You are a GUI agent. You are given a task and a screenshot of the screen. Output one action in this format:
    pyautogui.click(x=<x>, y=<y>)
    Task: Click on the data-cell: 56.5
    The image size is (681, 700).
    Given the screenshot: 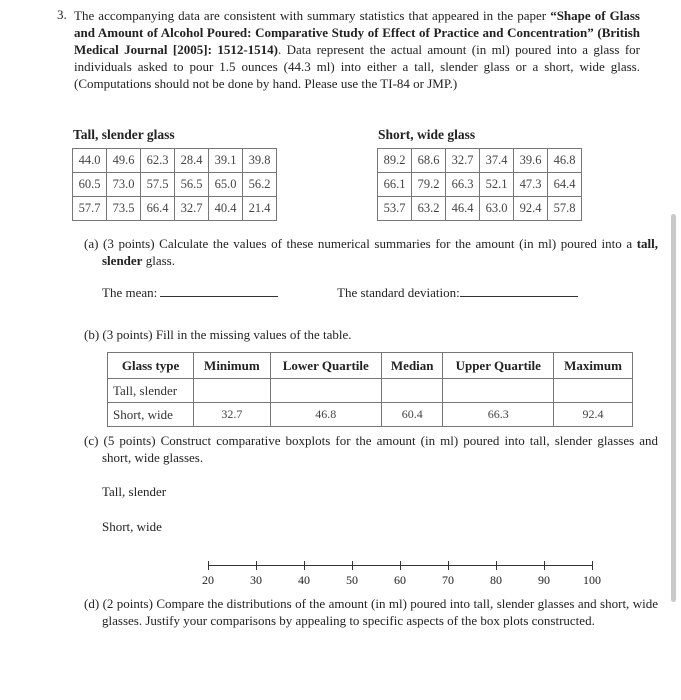 What is the action you would take?
    pyautogui.click(x=191, y=184)
    